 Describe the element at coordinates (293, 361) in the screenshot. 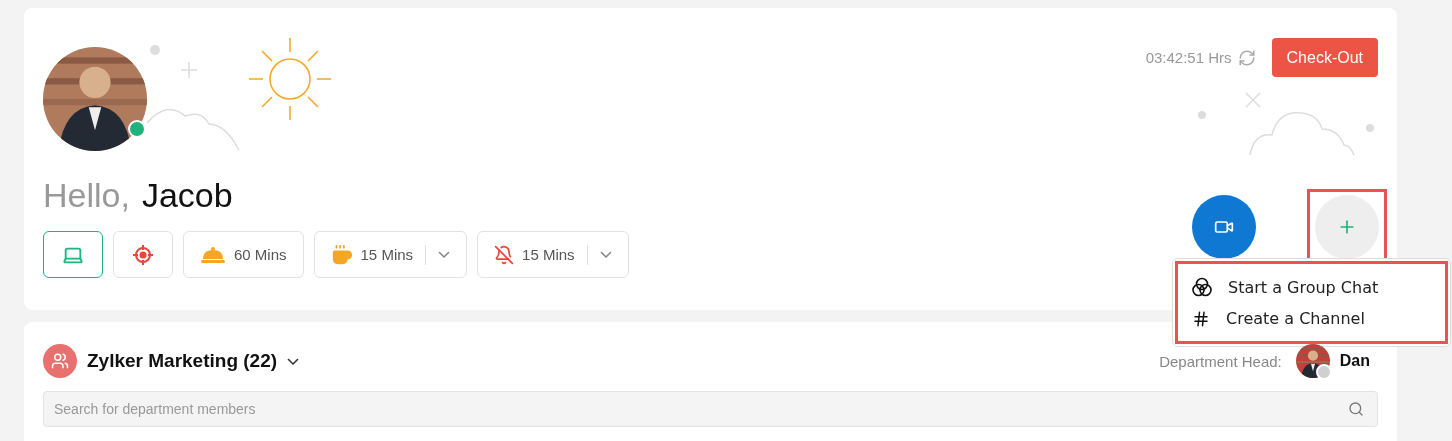

I see `chevron-icon` at that location.